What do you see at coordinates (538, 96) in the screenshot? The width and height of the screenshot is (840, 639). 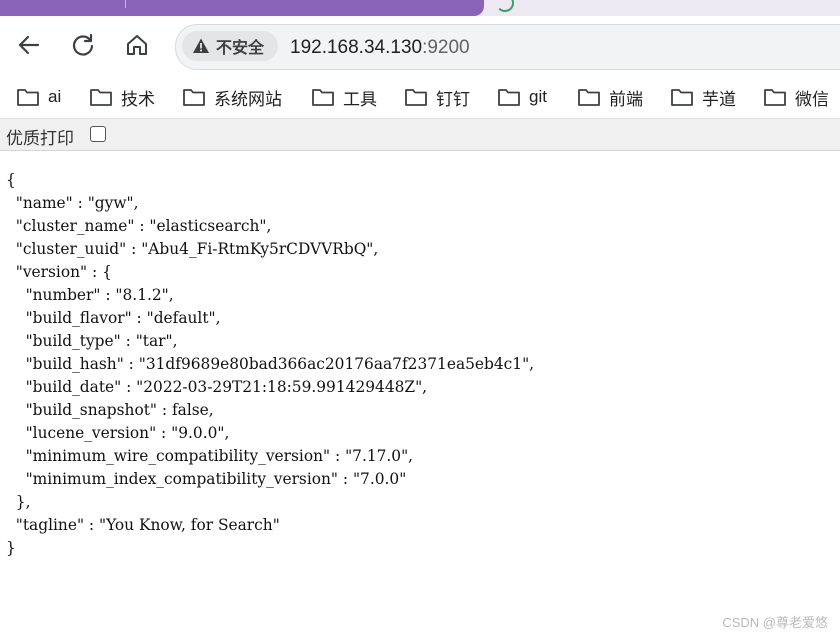 I see `bookmark-label: git` at bounding box center [538, 96].